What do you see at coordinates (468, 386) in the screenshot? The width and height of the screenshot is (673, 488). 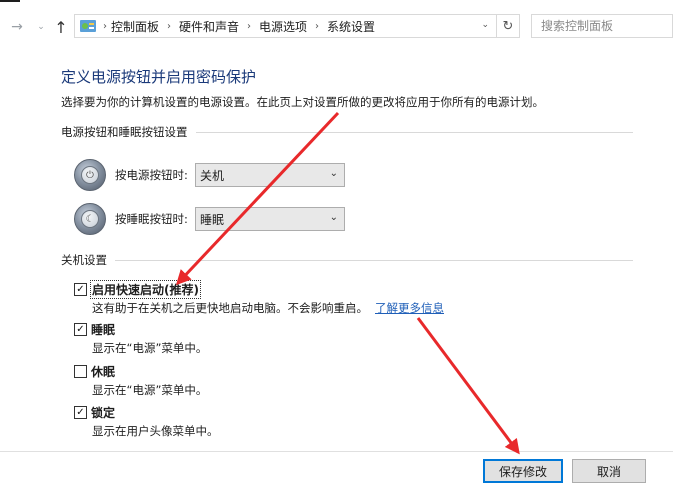 I see `red-arrow-to-save` at bounding box center [468, 386].